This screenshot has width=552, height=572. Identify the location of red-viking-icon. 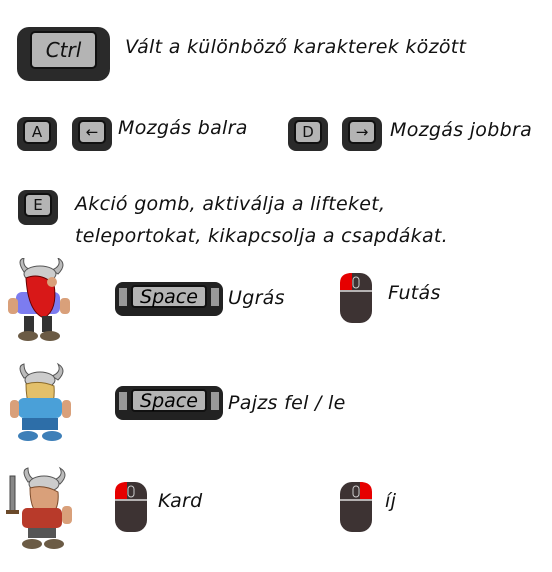
(39, 299).